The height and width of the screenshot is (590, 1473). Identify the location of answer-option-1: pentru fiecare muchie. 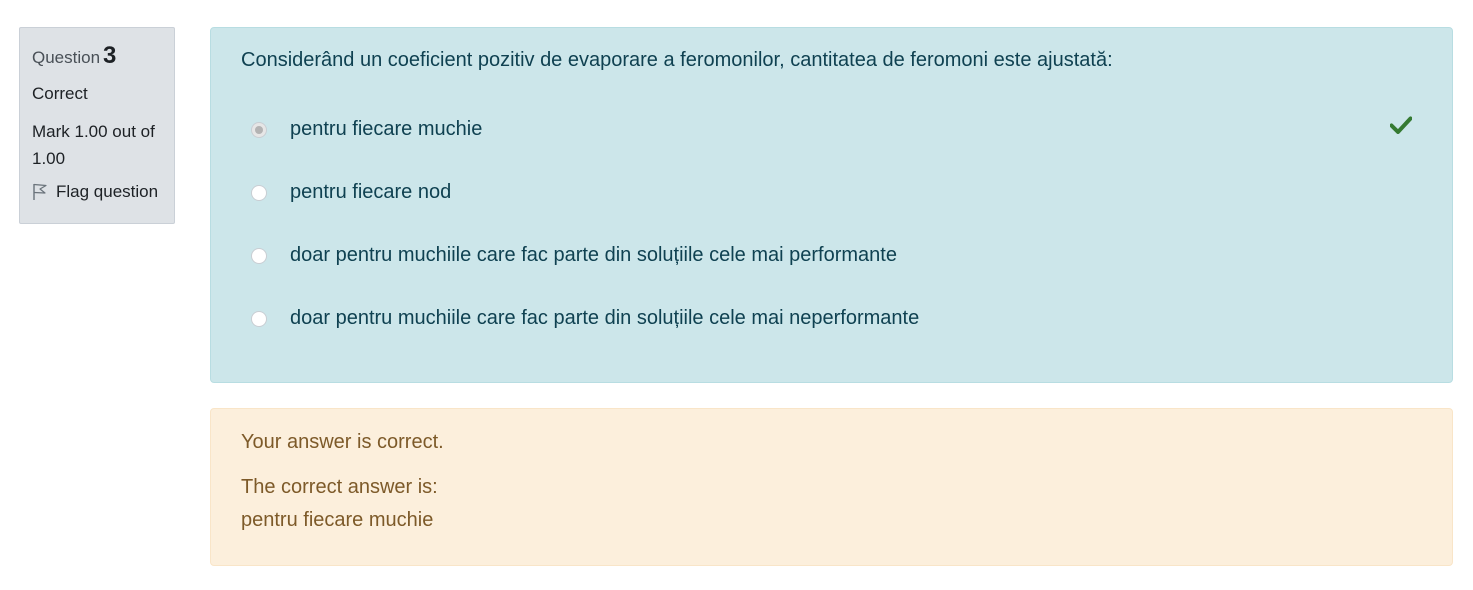
(366, 129).